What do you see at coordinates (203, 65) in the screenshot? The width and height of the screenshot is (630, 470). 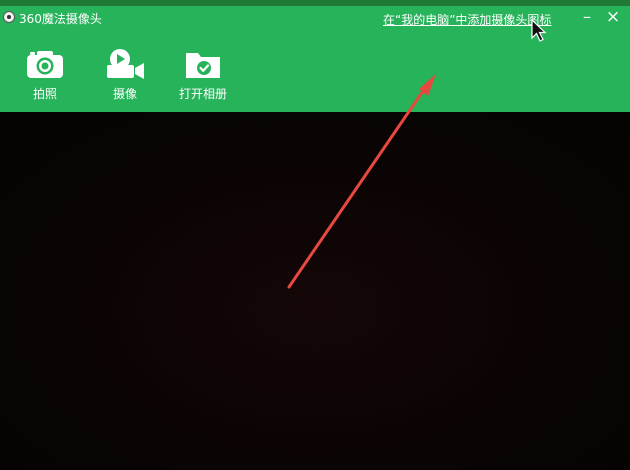 I see `folder-check-icon` at bounding box center [203, 65].